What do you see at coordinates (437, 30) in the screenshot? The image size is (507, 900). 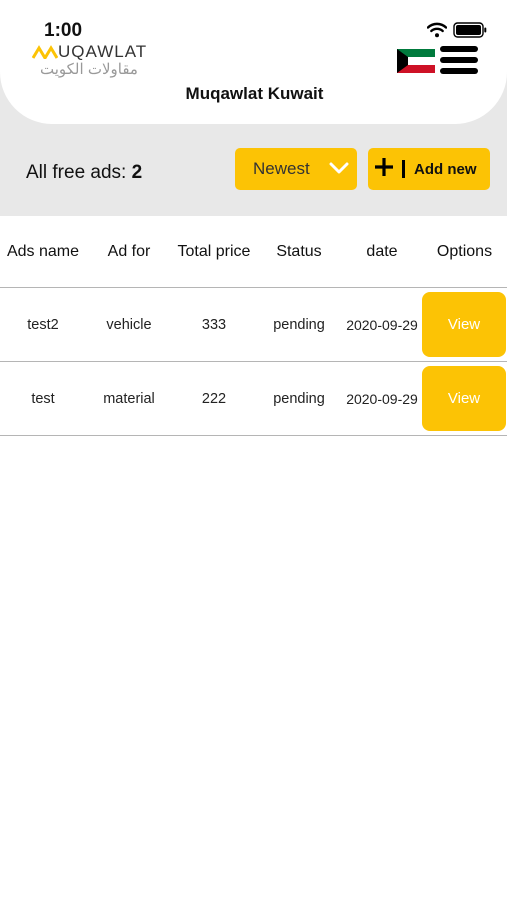 I see `wifi-icon` at bounding box center [437, 30].